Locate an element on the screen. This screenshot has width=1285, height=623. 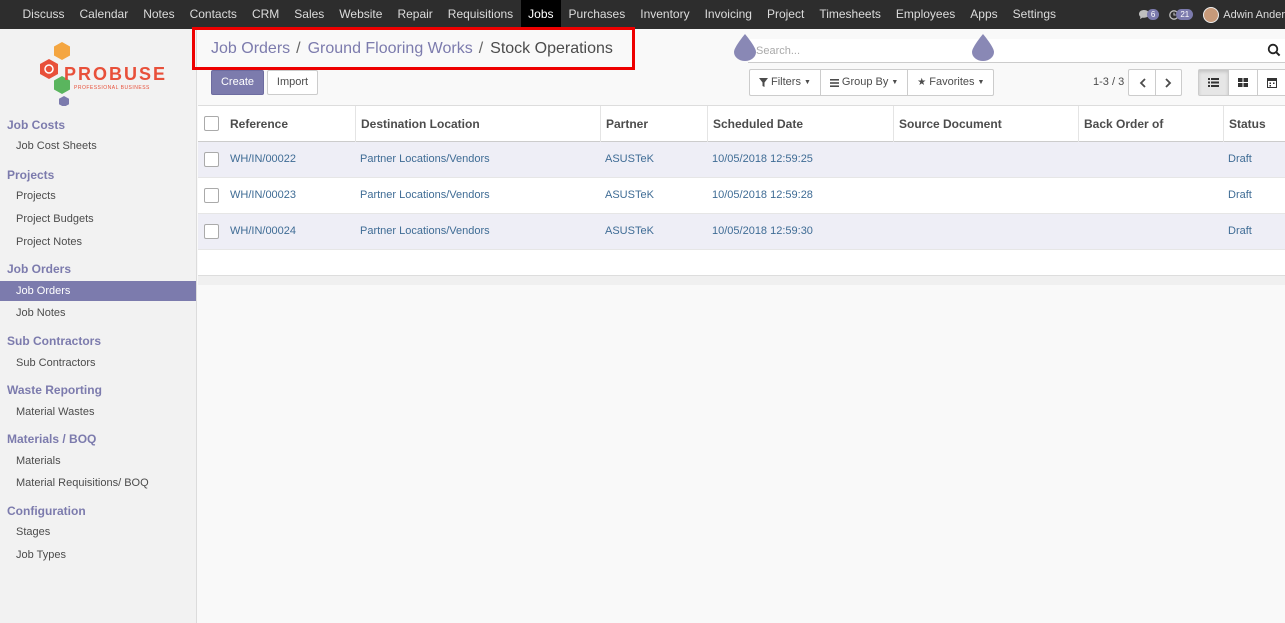
column-header-source-document: Source Document is located at coordinates (985, 124).